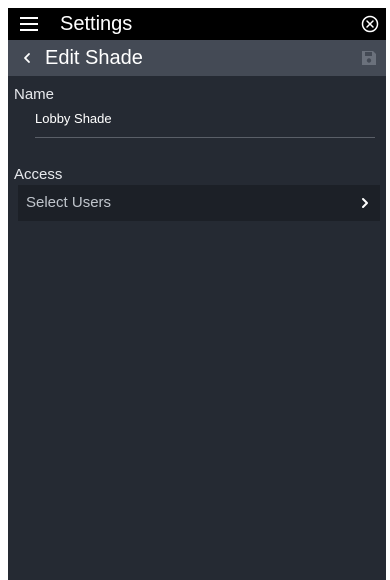  What do you see at coordinates (365, 203) in the screenshot?
I see `chevron-right-icon` at bounding box center [365, 203].